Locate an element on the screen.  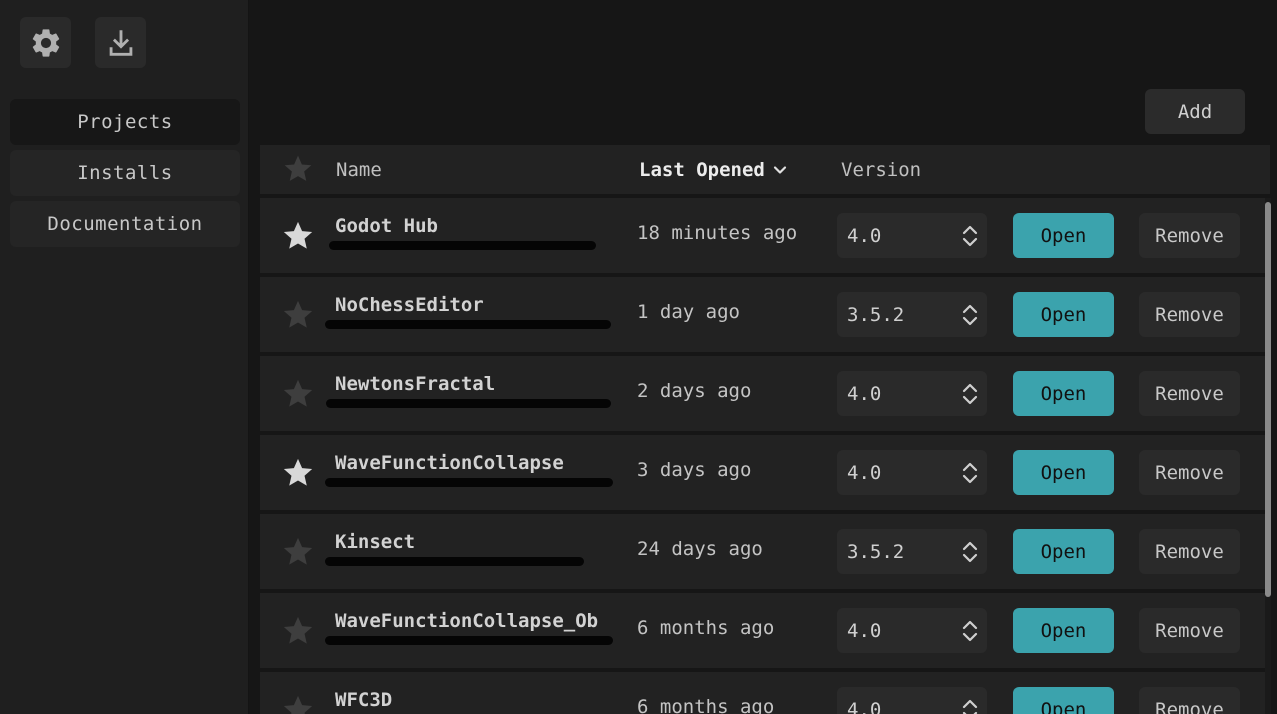
scrollbar is located at coordinates (1268, 456).